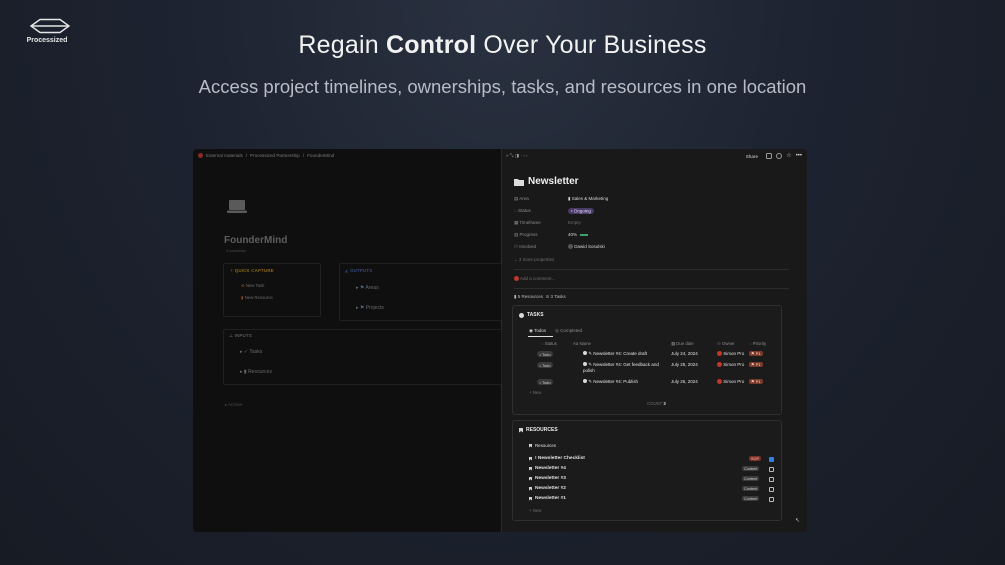 The image size is (1005, 565). I want to click on property-timeframe-value: Empty, so click(574, 222).